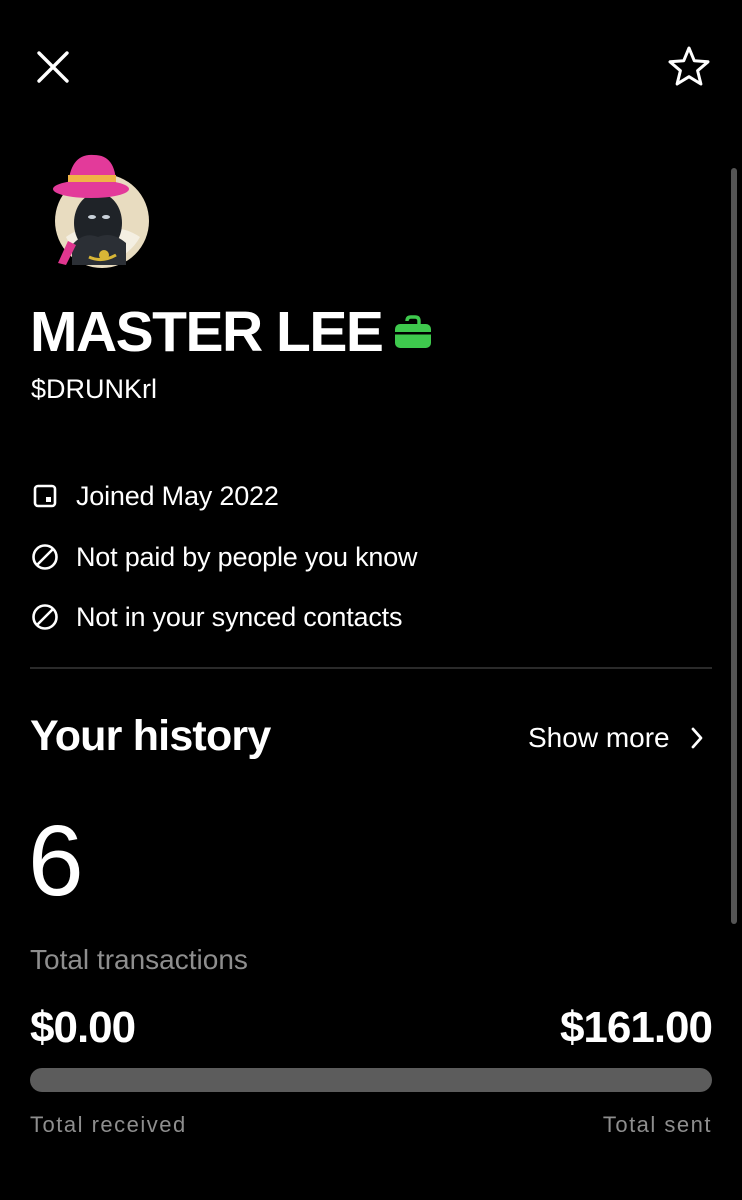 Image resolution: width=742 pixels, height=1200 pixels. Describe the element at coordinates (371, 668) in the screenshot. I see `divider` at that location.